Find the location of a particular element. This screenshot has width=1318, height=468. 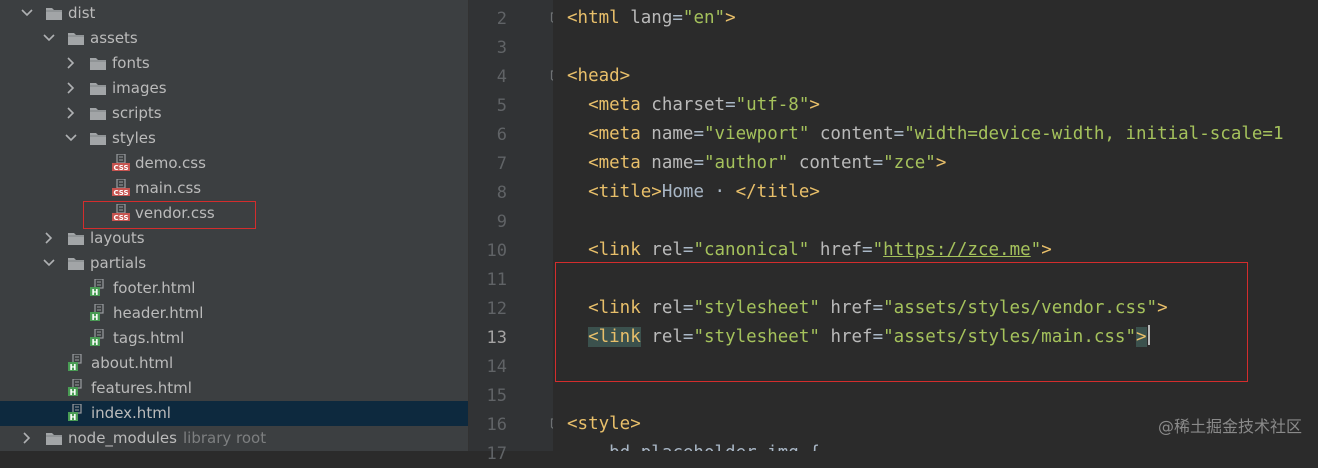

line-number-gutter: 2 3 4 5 6 7 8 9 10 11 12 13 14 15 16 17 is located at coordinates (516, 232).